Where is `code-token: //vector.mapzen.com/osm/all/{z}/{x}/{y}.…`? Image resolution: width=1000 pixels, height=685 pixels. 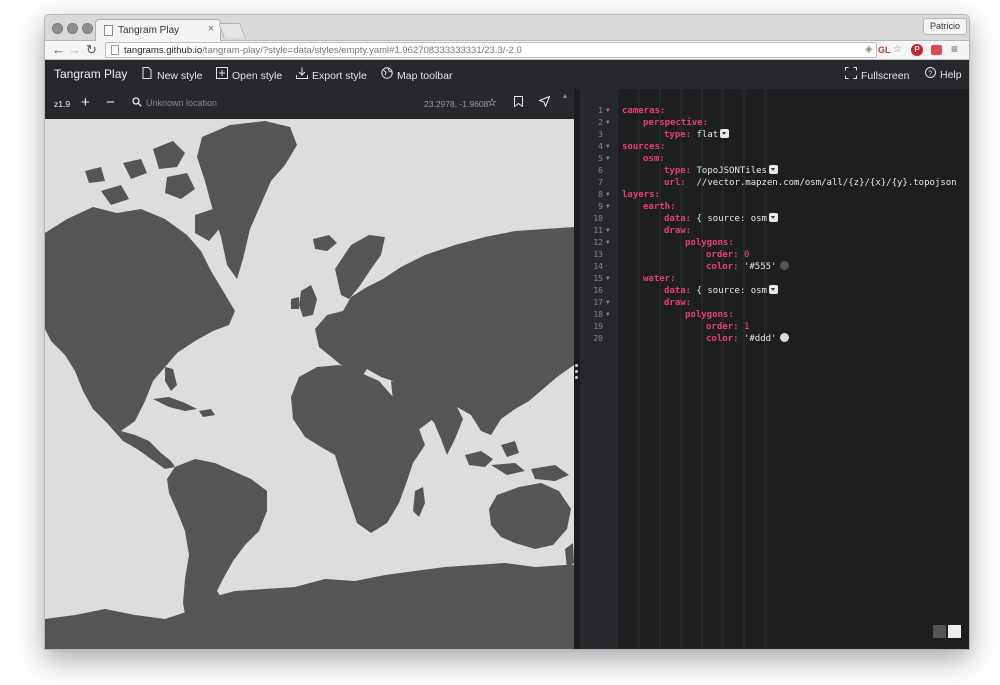 code-token: //vector.mapzen.com/osm/all/{z}/{x}/{y}.… is located at coordinates (826, 183).